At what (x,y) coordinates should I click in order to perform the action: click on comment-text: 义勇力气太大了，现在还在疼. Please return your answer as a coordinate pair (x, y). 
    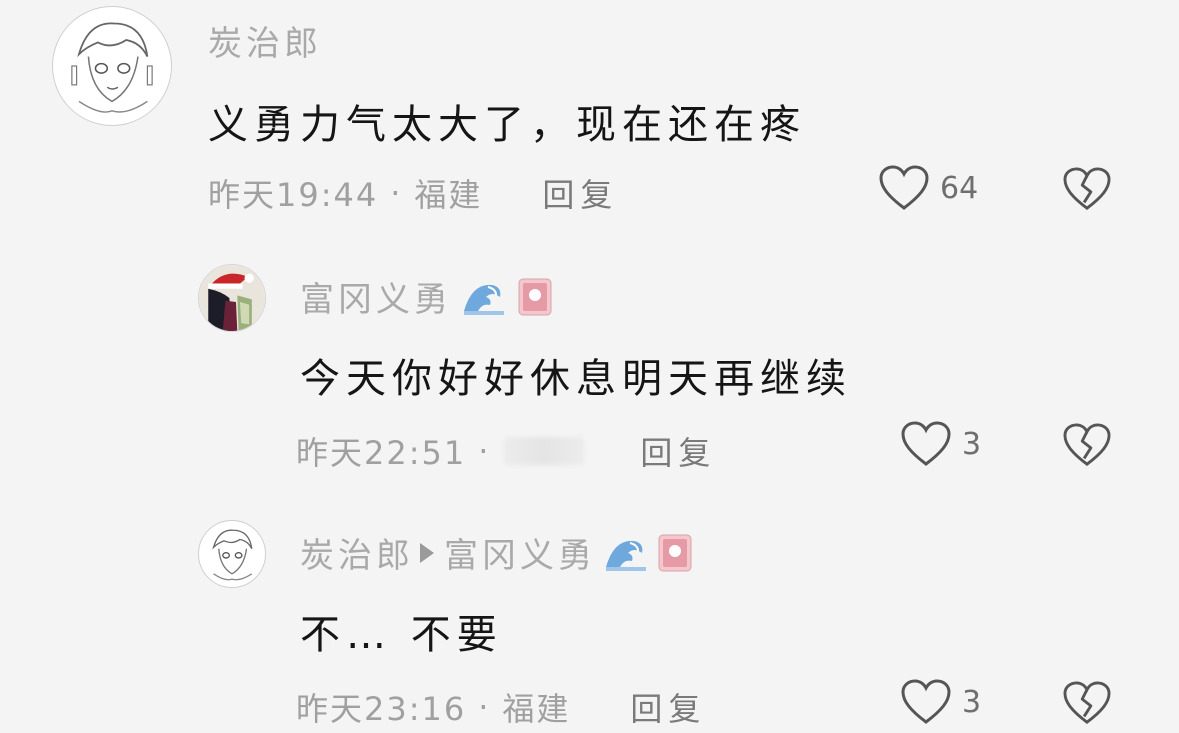
    Looking at the image, I should click on (507, 125).